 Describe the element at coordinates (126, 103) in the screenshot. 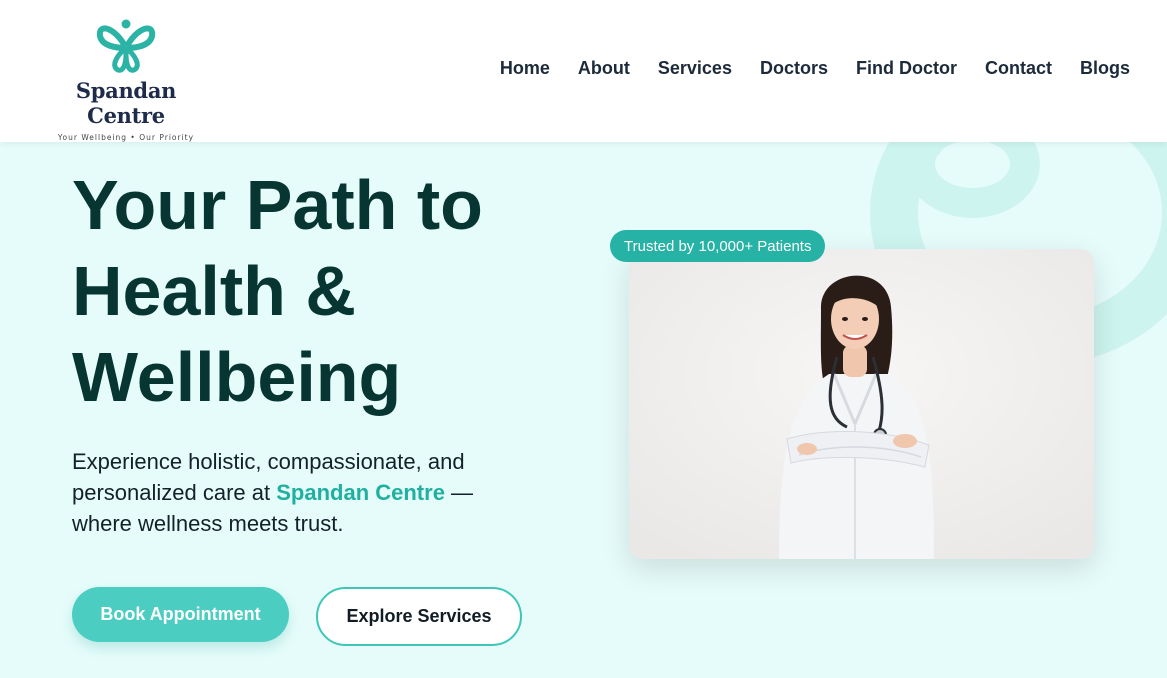

I see `logo-name: Spandan Centre` at that location.